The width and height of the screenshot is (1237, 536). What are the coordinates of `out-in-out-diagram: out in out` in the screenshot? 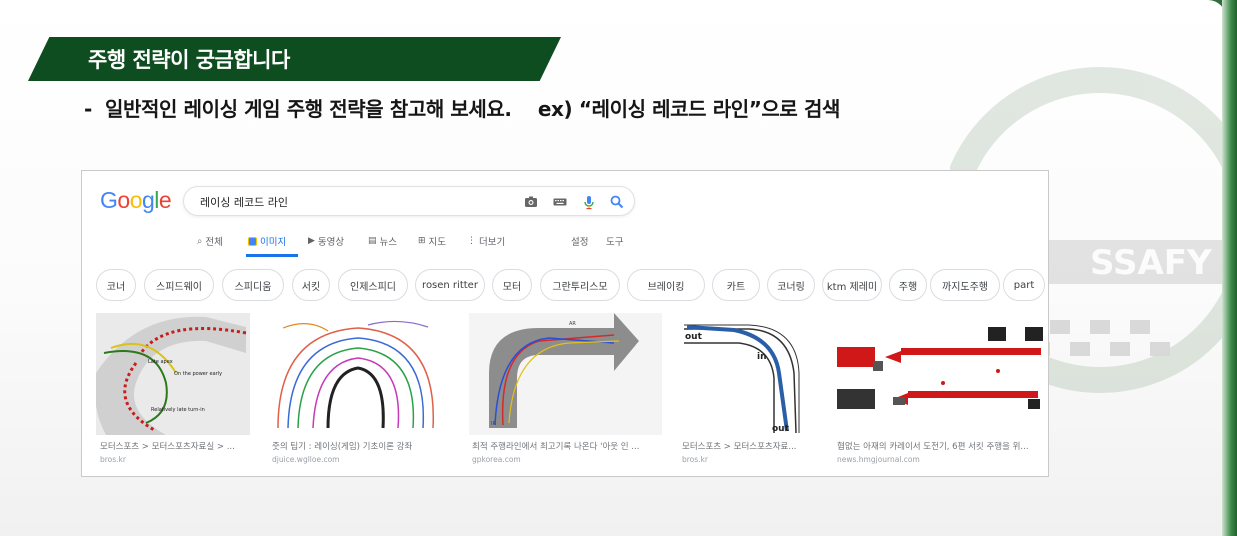 It's located at (742, 379).